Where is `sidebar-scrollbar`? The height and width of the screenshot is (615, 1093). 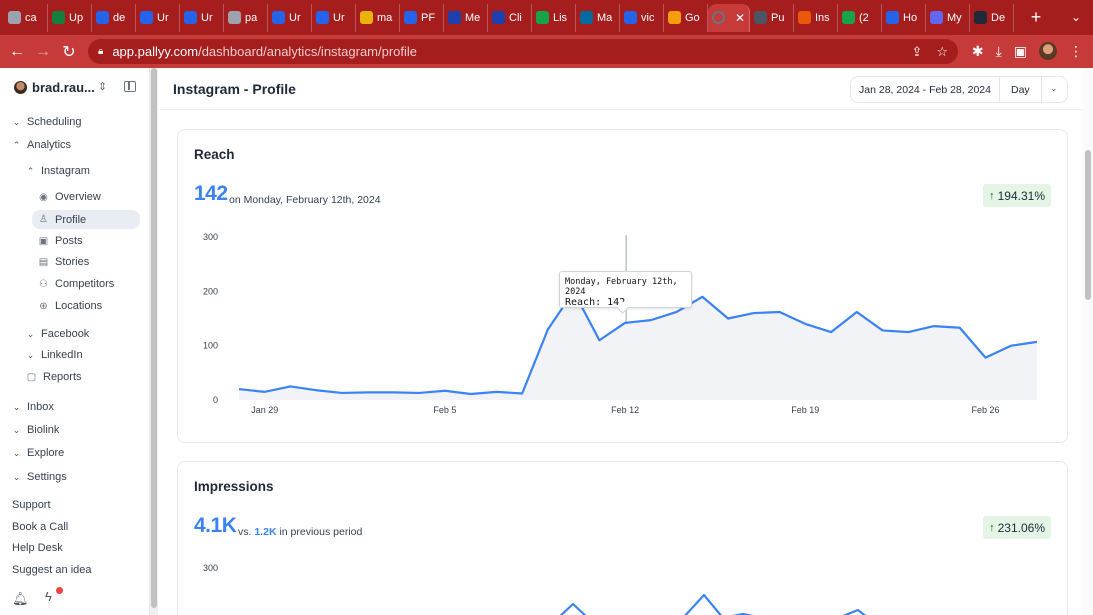
sidebar-scrollbar is located at coordinates (153, 341).